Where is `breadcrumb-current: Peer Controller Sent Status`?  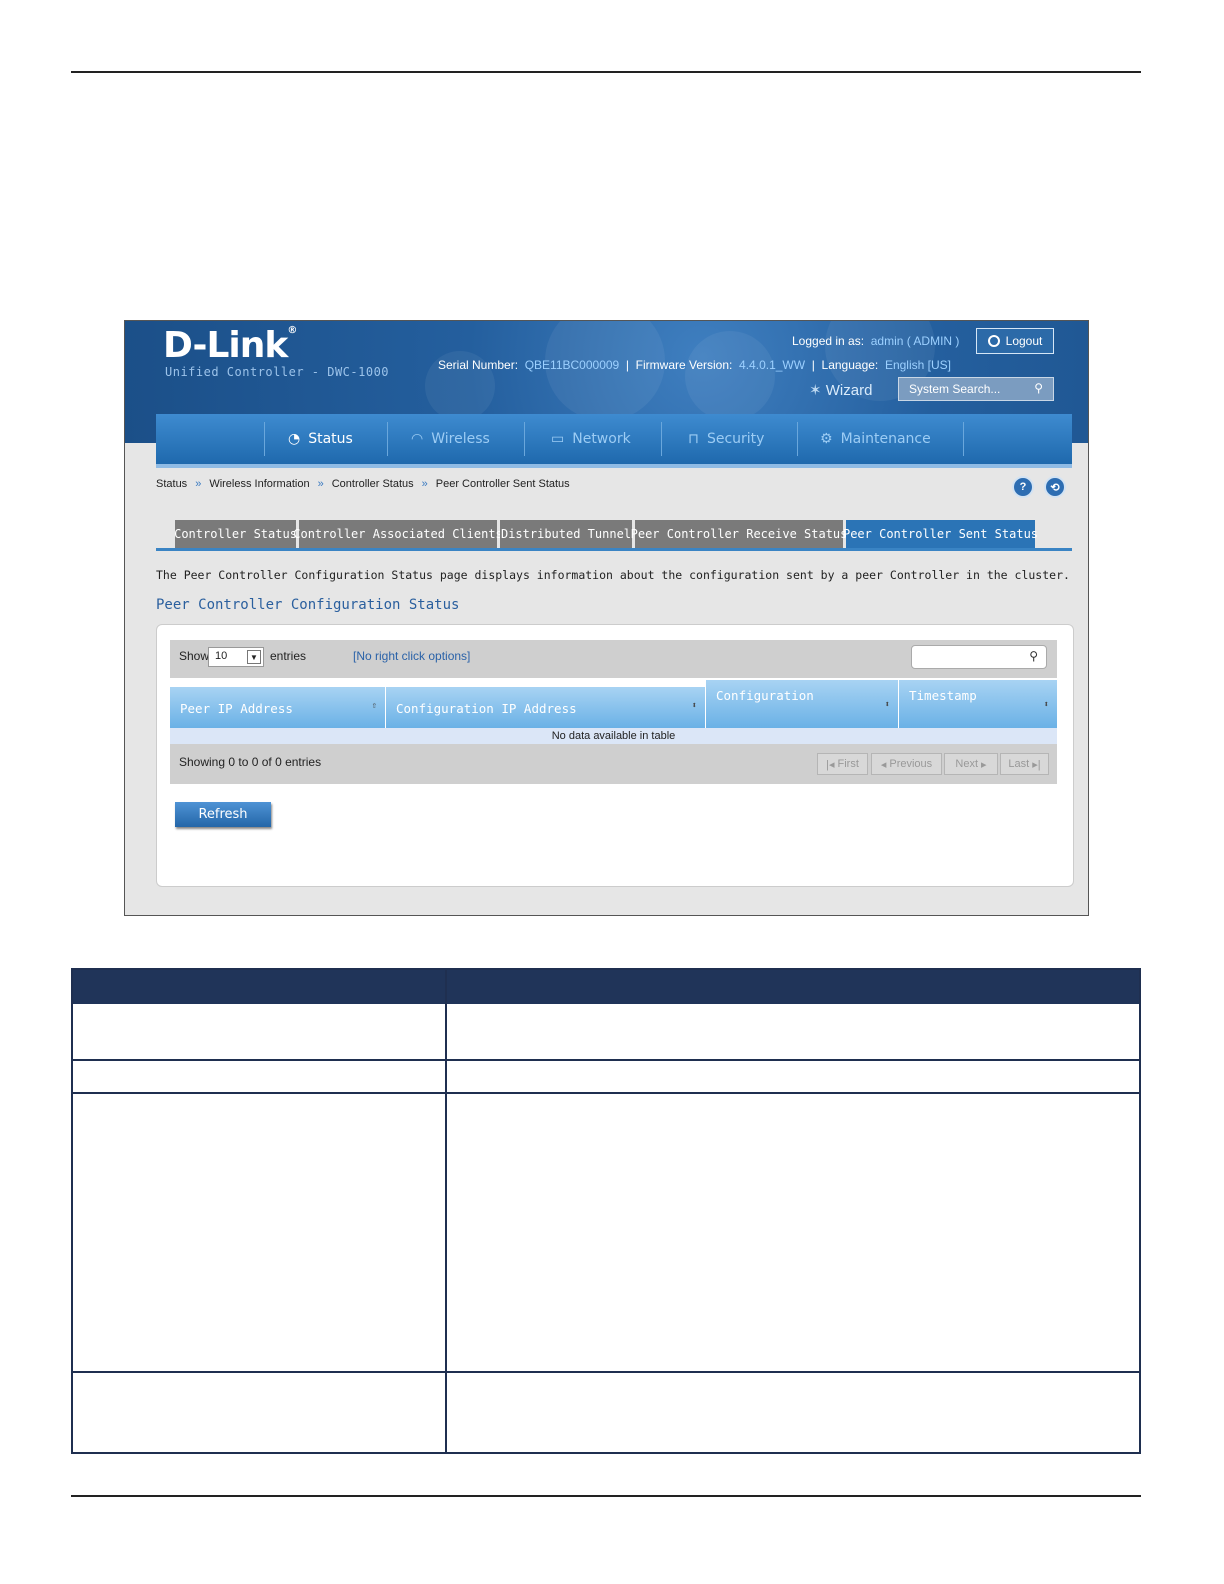 breadcrumb-current: Peer Controller Sent Status is located at coordinates (502, 484).